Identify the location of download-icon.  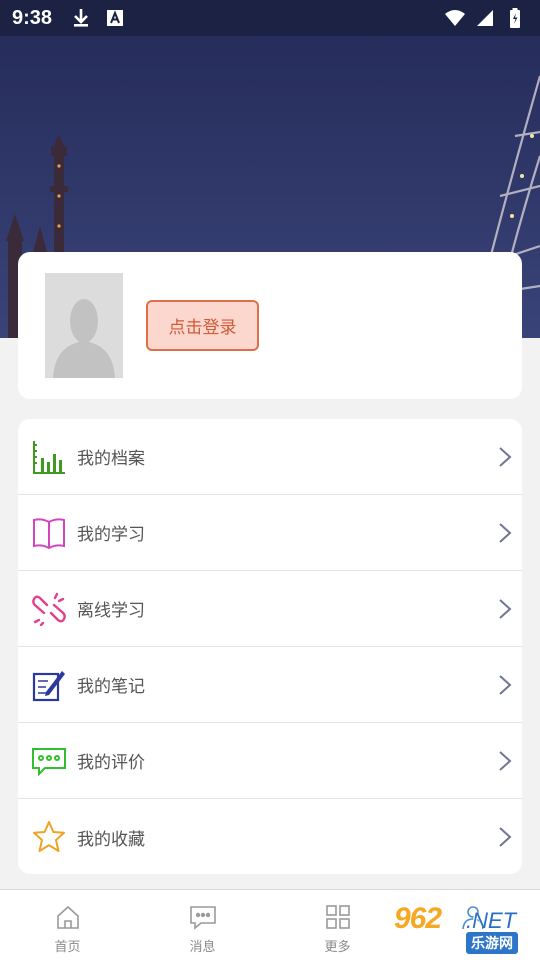
(81, 18).